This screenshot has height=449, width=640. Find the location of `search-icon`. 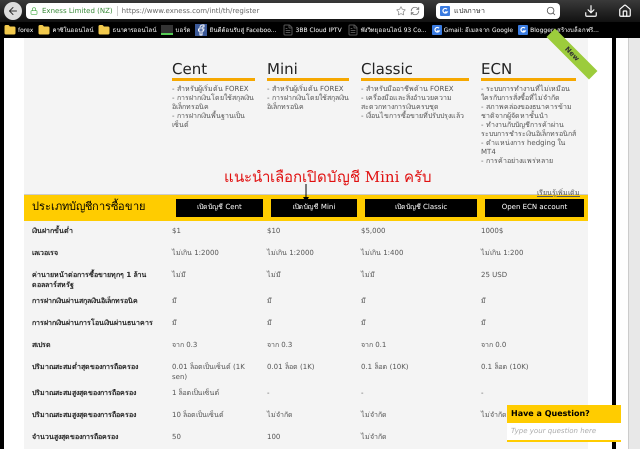

search-icon is located at coordinates (551, 11).